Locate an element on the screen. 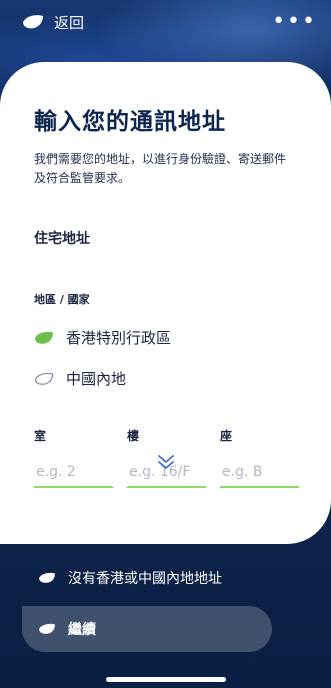 This screenshot has width=331, height=688. block-field: 座 is located at coordinates (259, 457).